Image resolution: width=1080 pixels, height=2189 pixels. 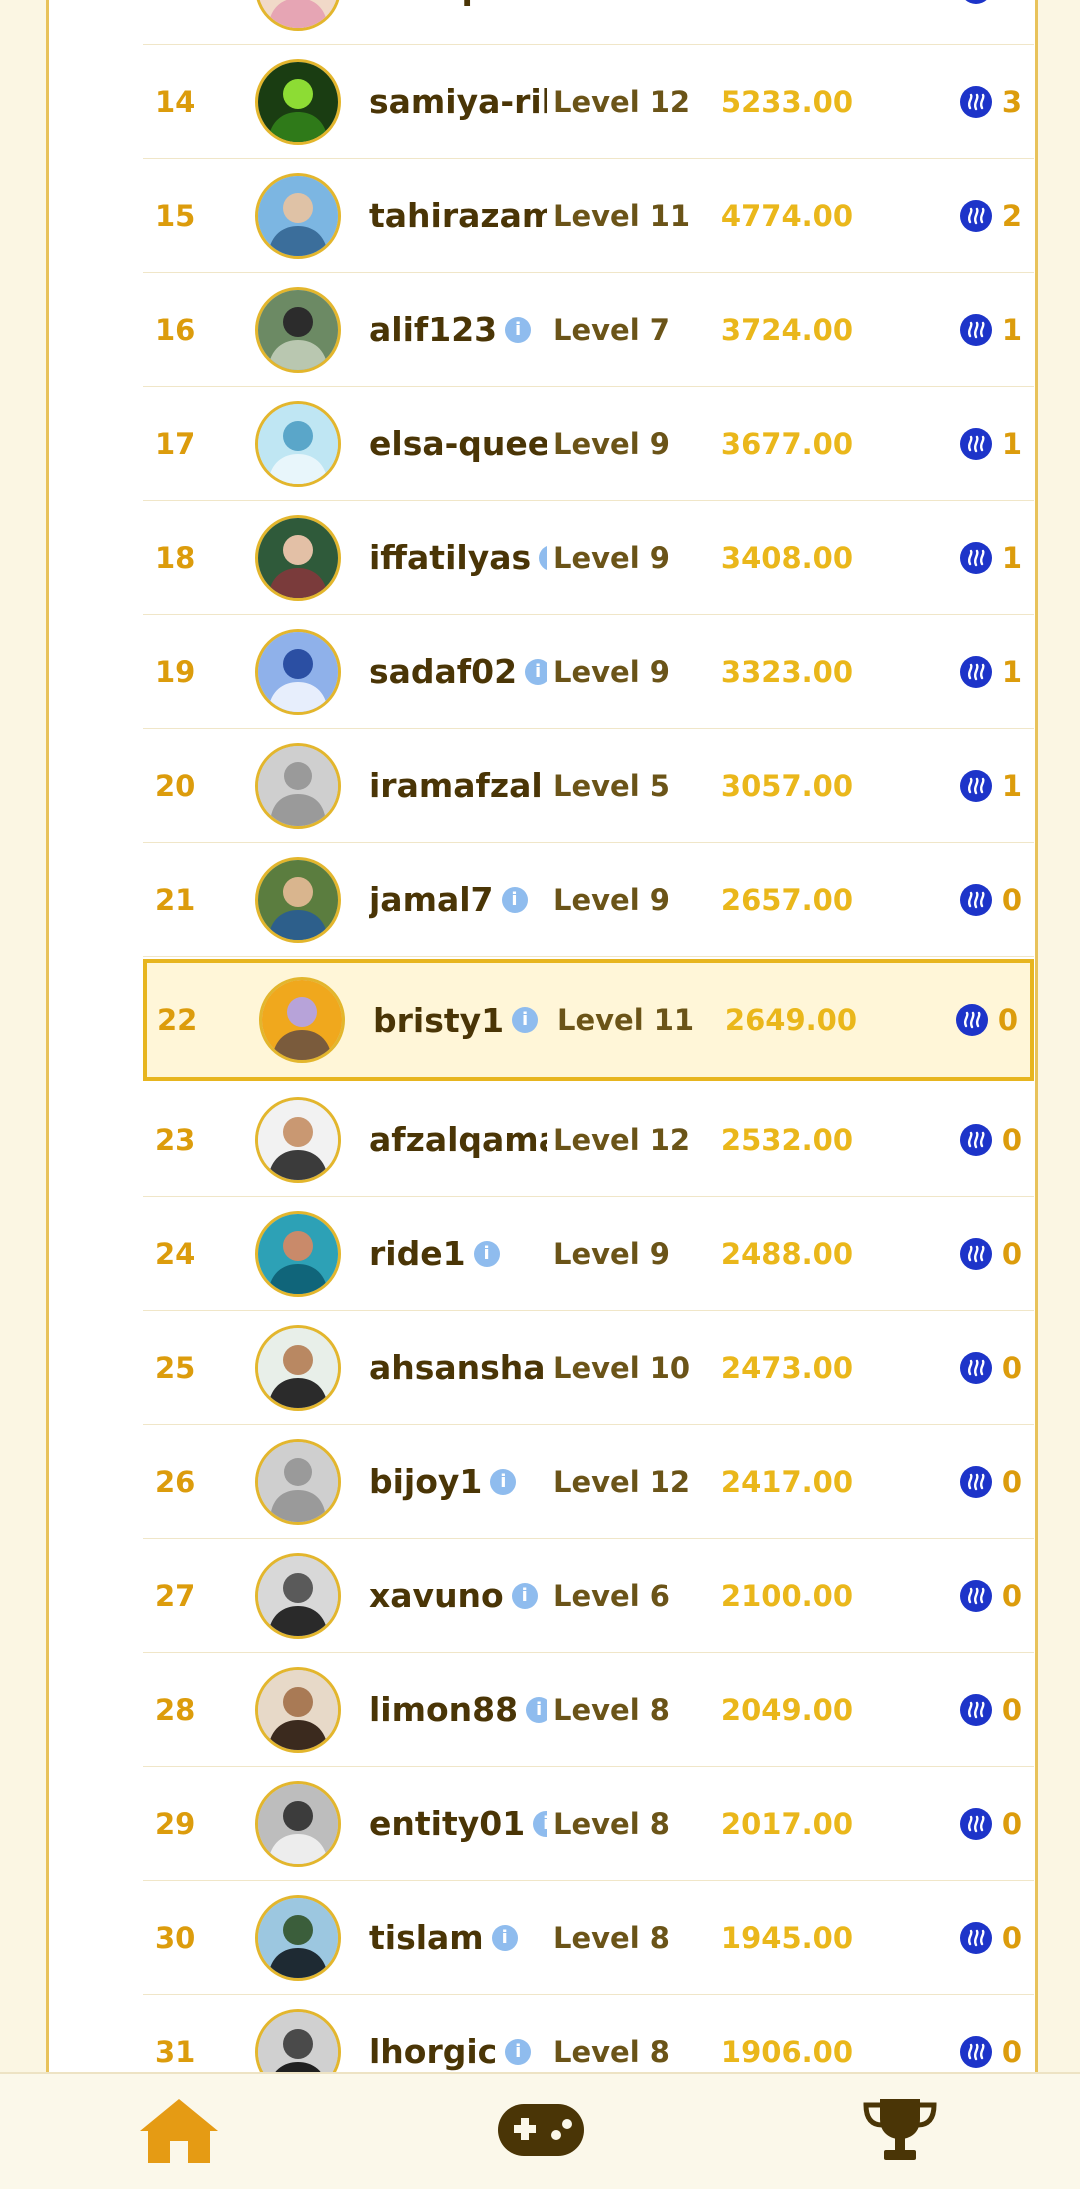 What do you see at coordinates (458, 1367) in the screenshot?
I see `username: ahsanshari` at bounding box center [458, 1367].